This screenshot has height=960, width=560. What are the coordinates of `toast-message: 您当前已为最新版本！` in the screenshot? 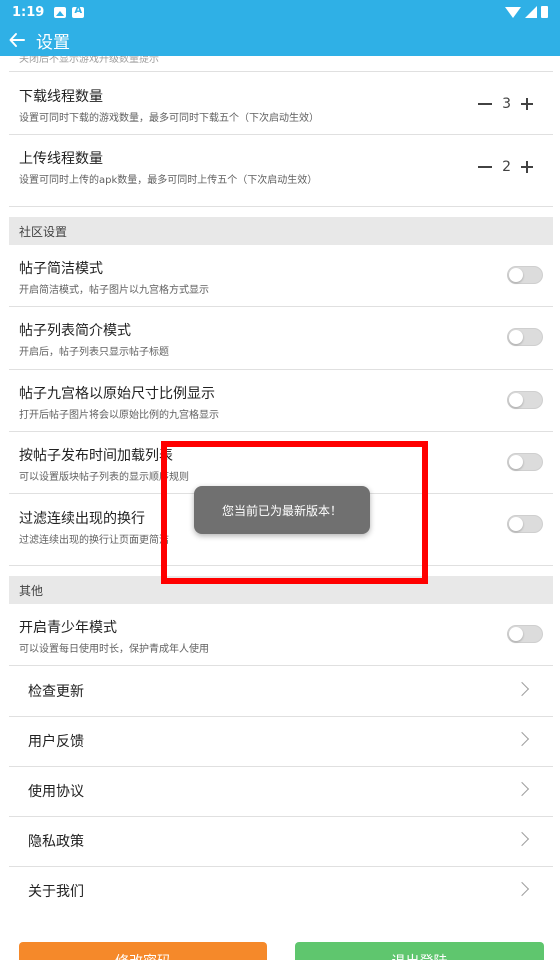 It's located at (282, 510).